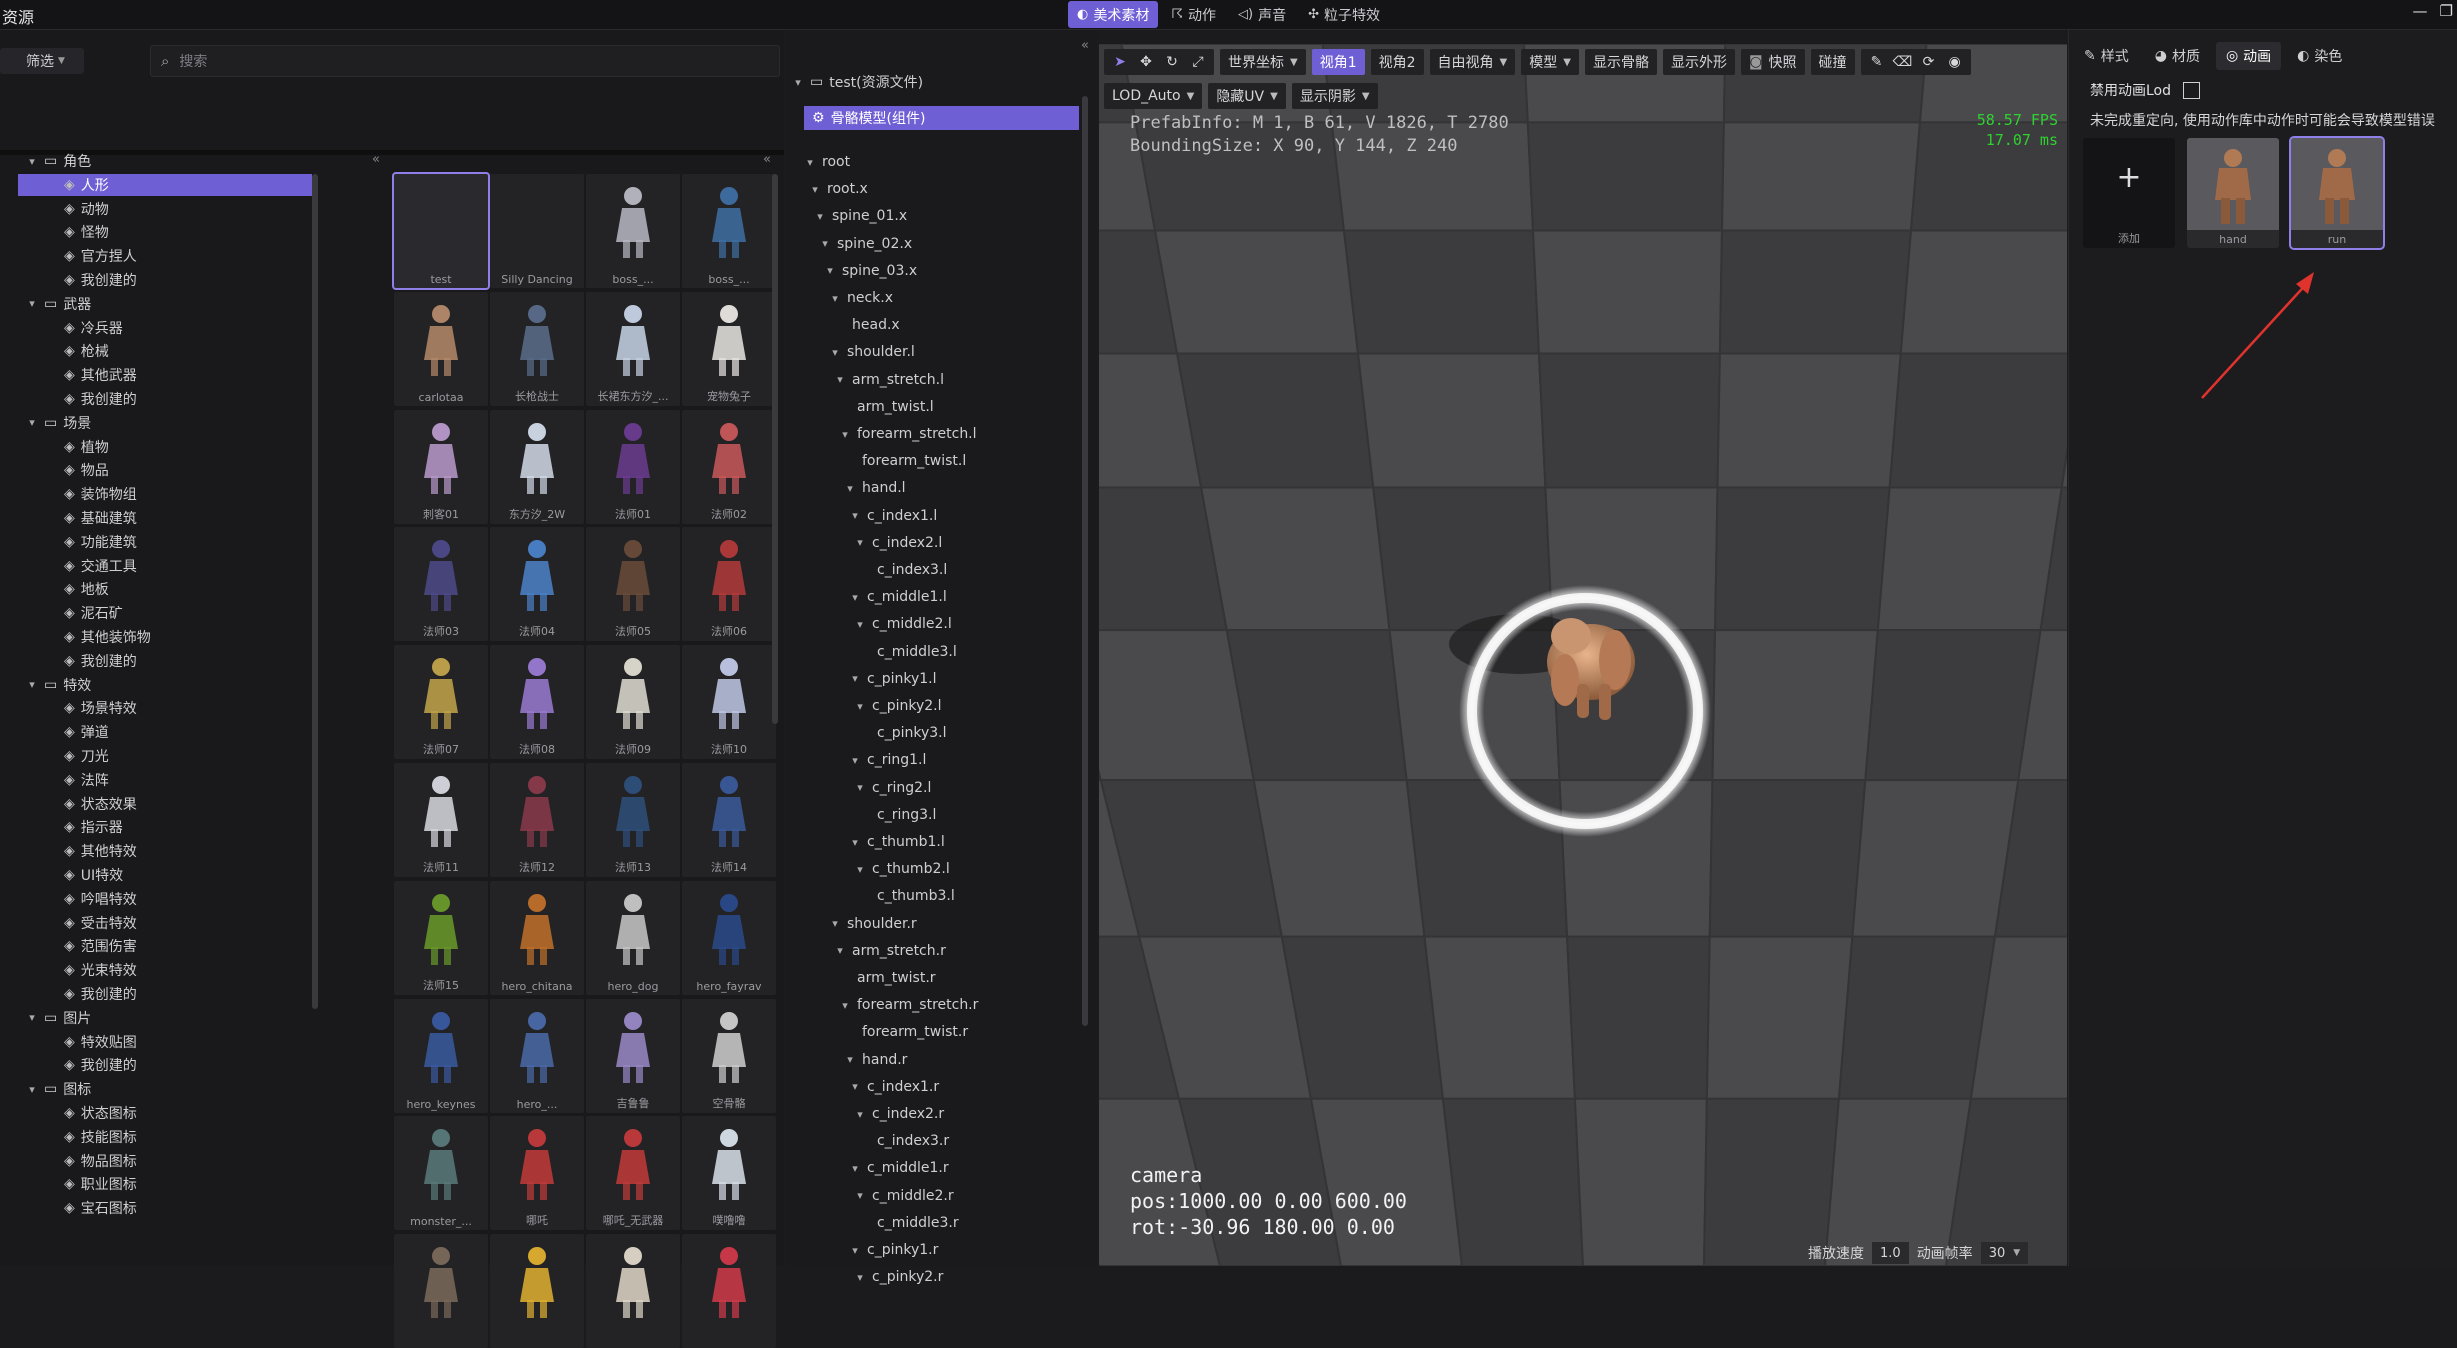 The height and width of the screenshot is (1348, 2457). Describe the element at coordinates (903, 570) in the screenshot. I see `bone-node: c_index3.l` at that location.